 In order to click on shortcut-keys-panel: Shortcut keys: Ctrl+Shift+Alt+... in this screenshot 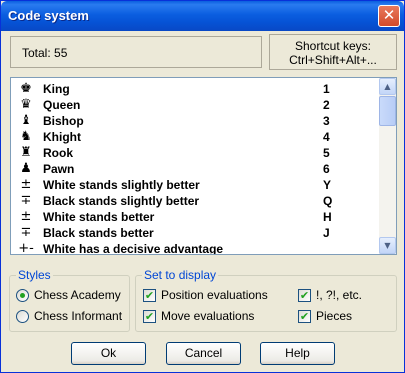, I will do `click(333, 52)`.